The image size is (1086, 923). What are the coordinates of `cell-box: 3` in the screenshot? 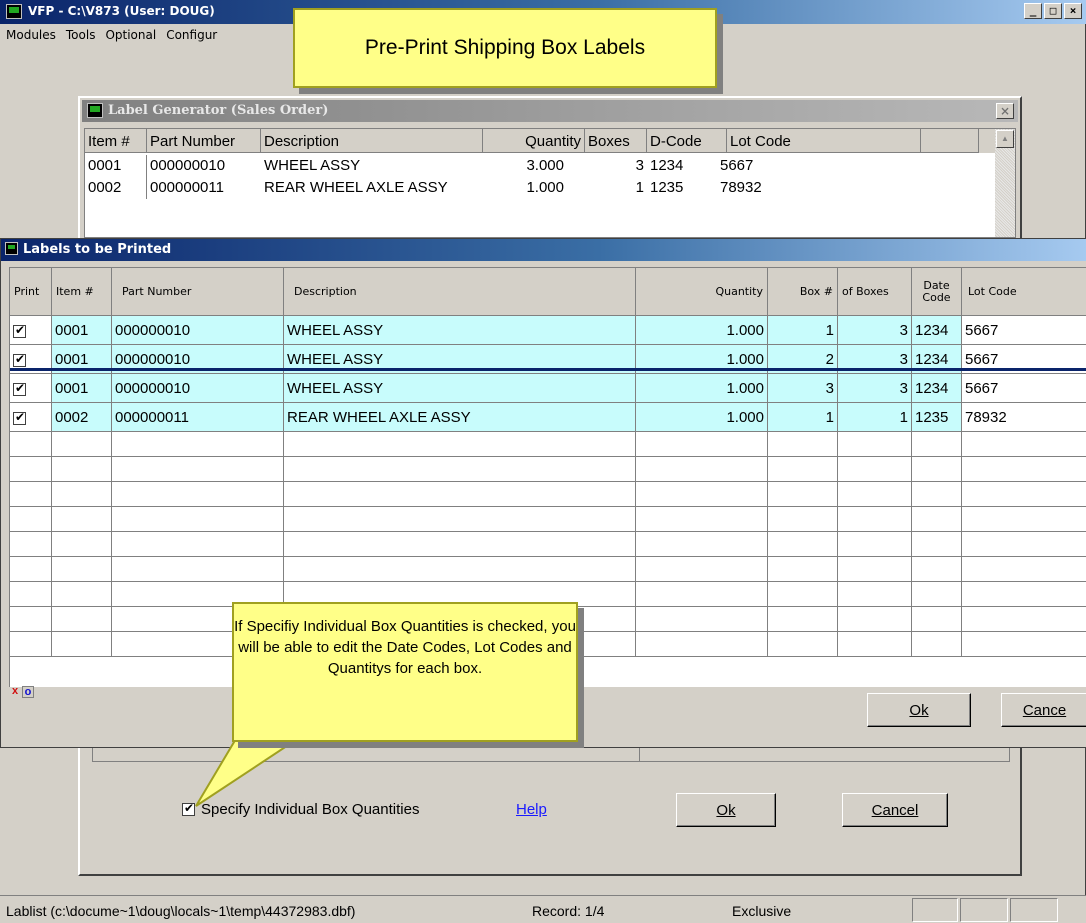 It's located at (803, 388).